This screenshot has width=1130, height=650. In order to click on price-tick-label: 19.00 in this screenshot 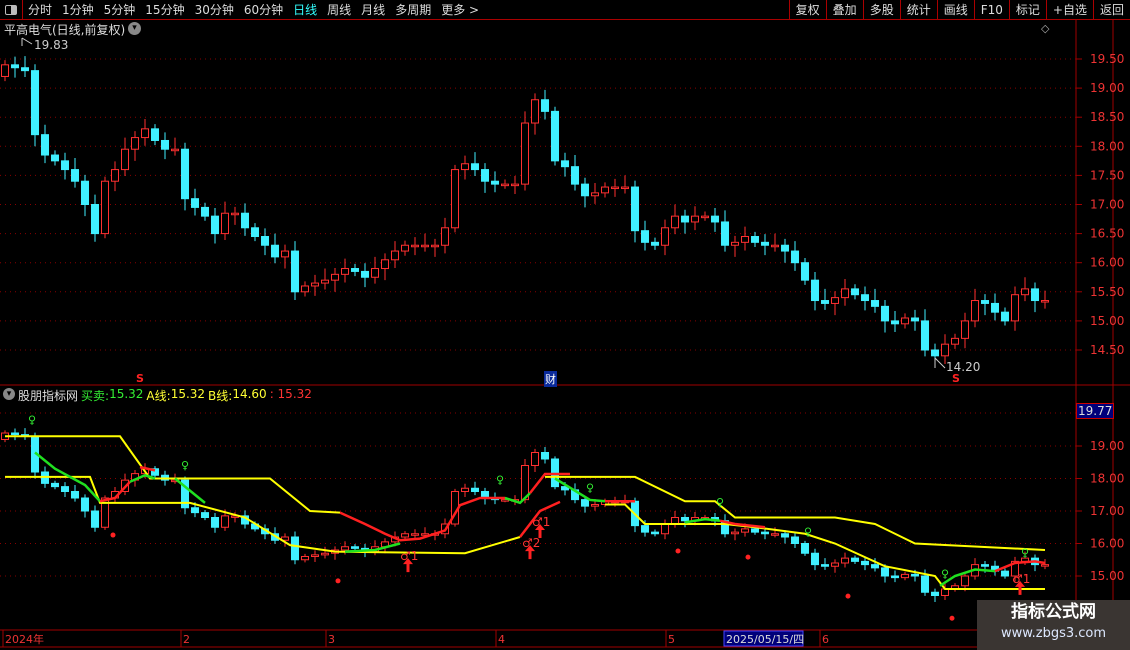, I will do `click(1107, 446)`.